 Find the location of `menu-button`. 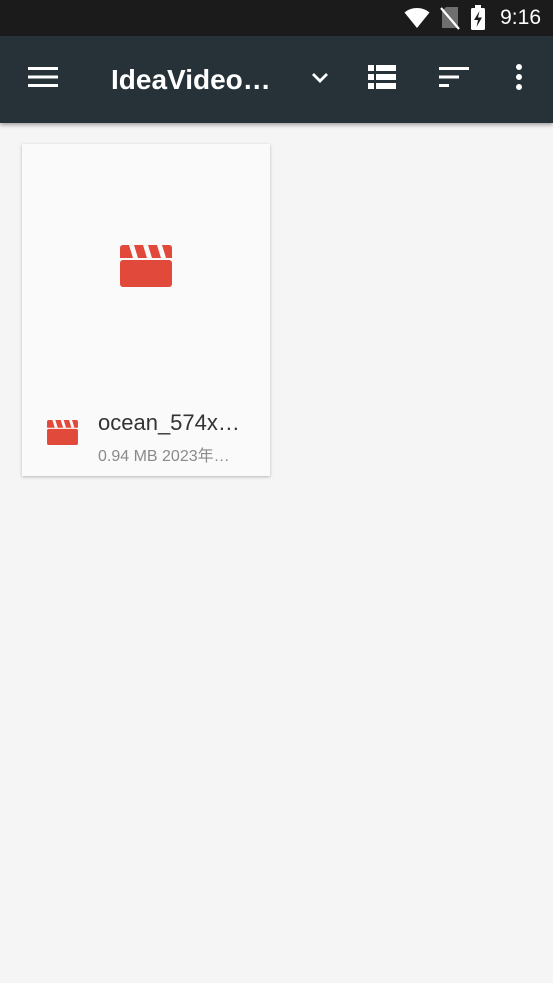

menu-button is located at coordinates (43, 79).